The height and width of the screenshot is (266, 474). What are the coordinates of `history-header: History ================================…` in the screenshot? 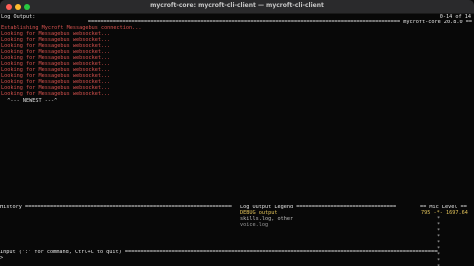 It's located at (116, 207).